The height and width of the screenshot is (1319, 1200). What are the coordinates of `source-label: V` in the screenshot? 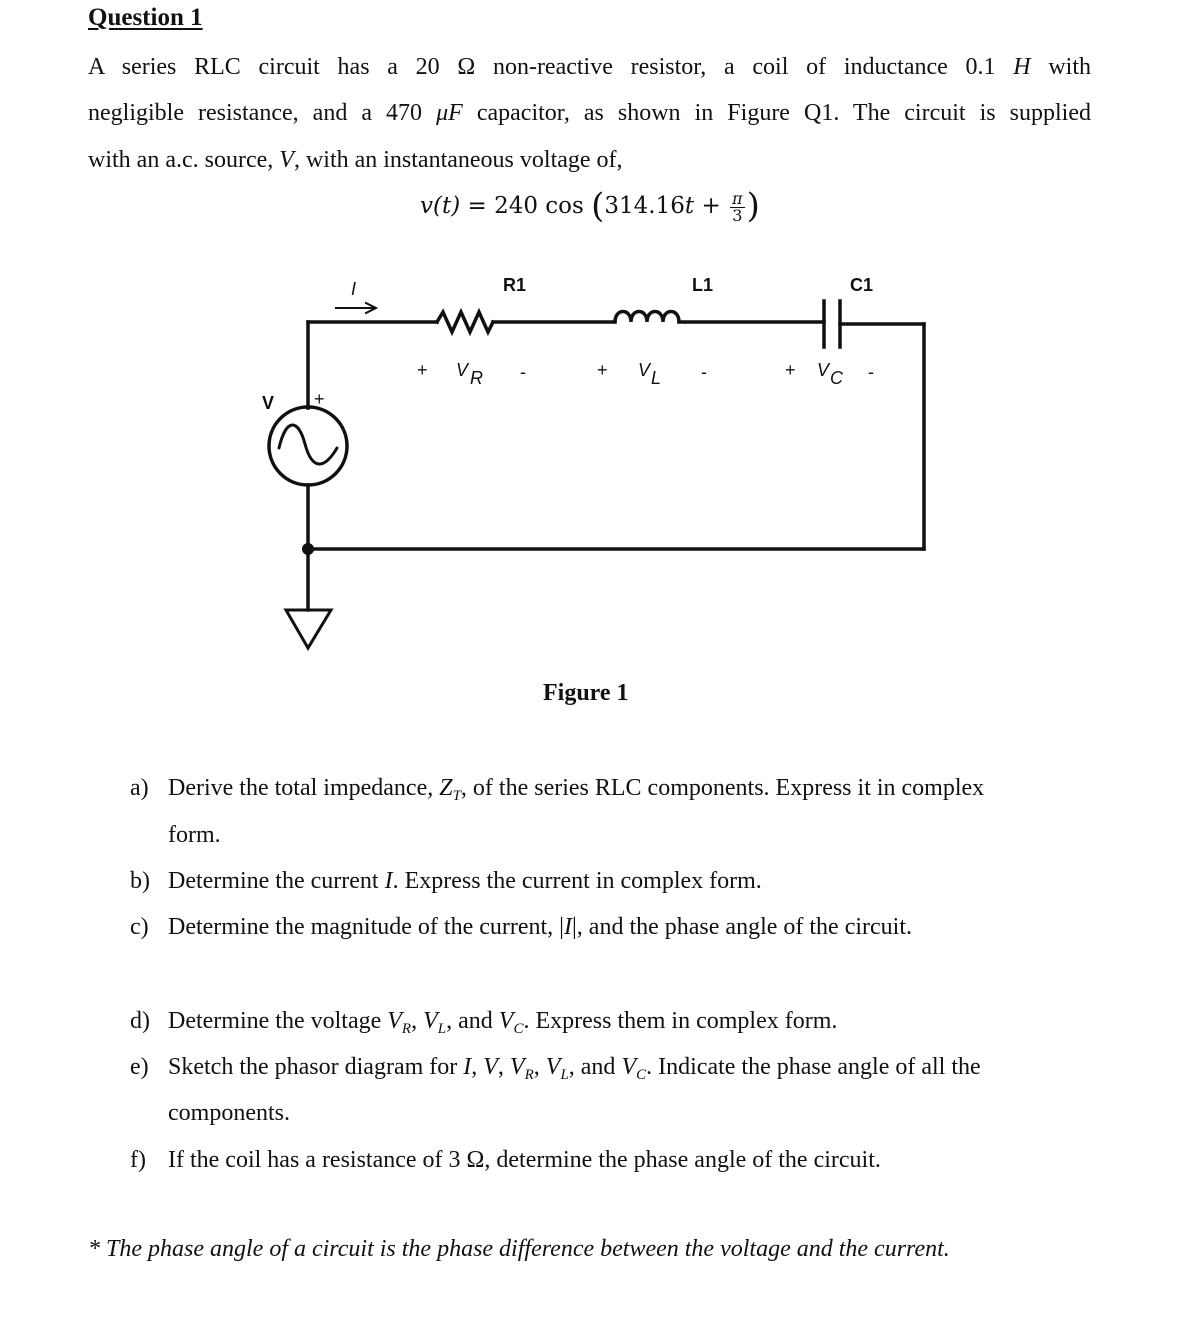 It's located at (268, 403).